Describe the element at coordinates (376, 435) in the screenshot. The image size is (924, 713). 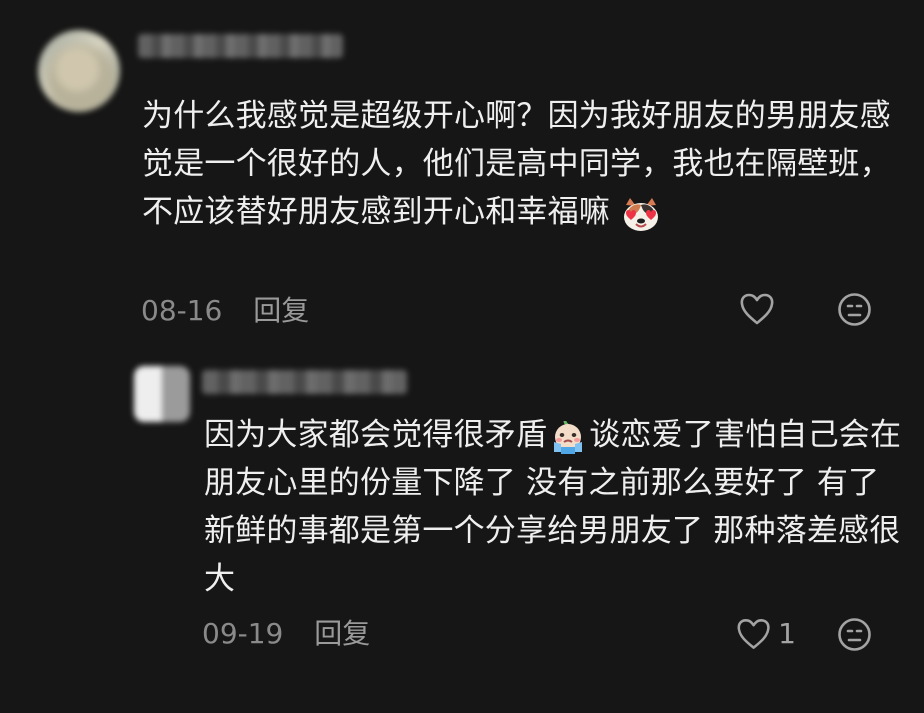
I see `reply-body-start: 因为大家都会觉得很矛盾` at that location.